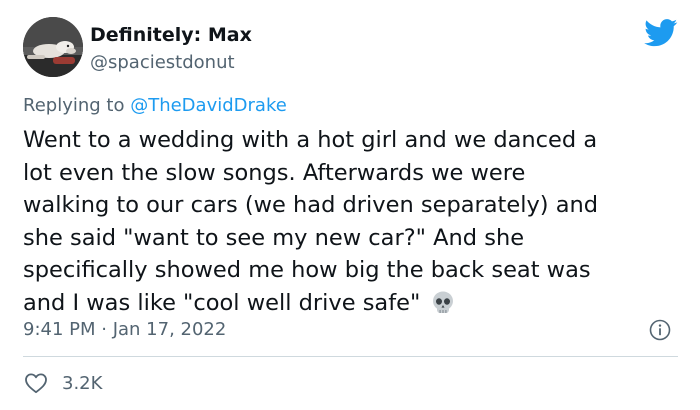  Describe the element at coordinates (222, 302) in the screenshot. I see `tweet-line: and I was like "cool well drive safe"` at that location.